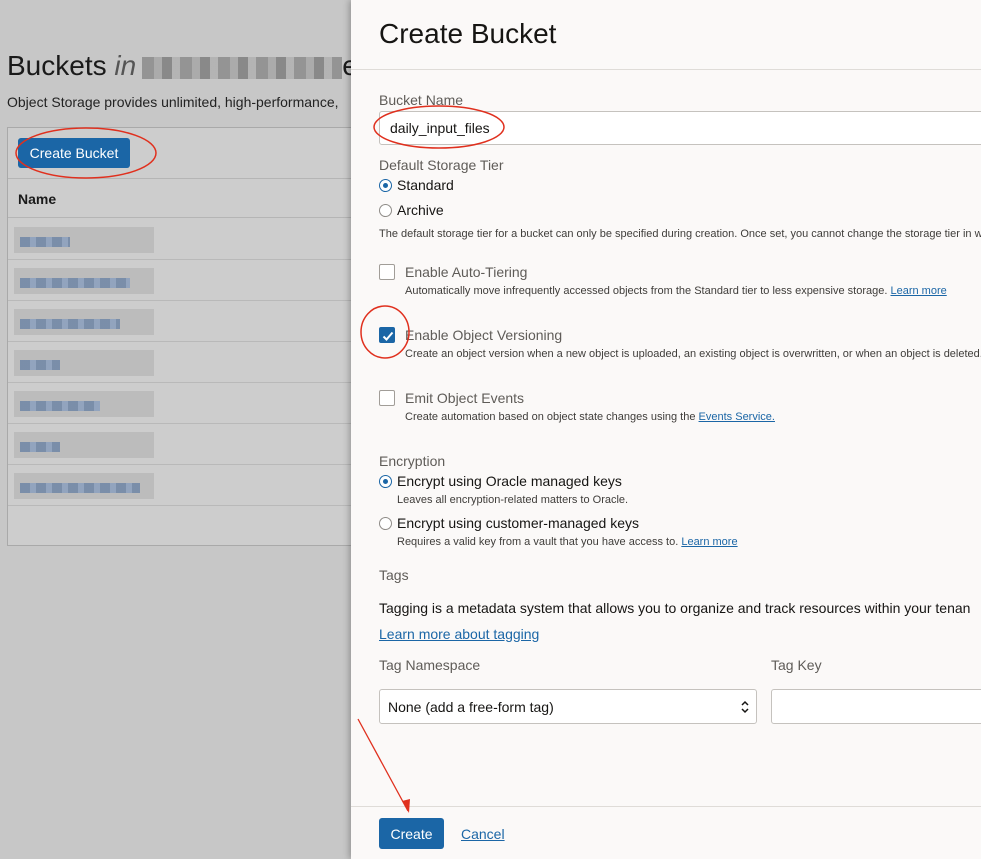 This screenshot has width=981, height=859. Describe the element at coordinates (459, 634) in the screenshot. I see `learn-more-tagging-link: Learn more about tagging` at that location.